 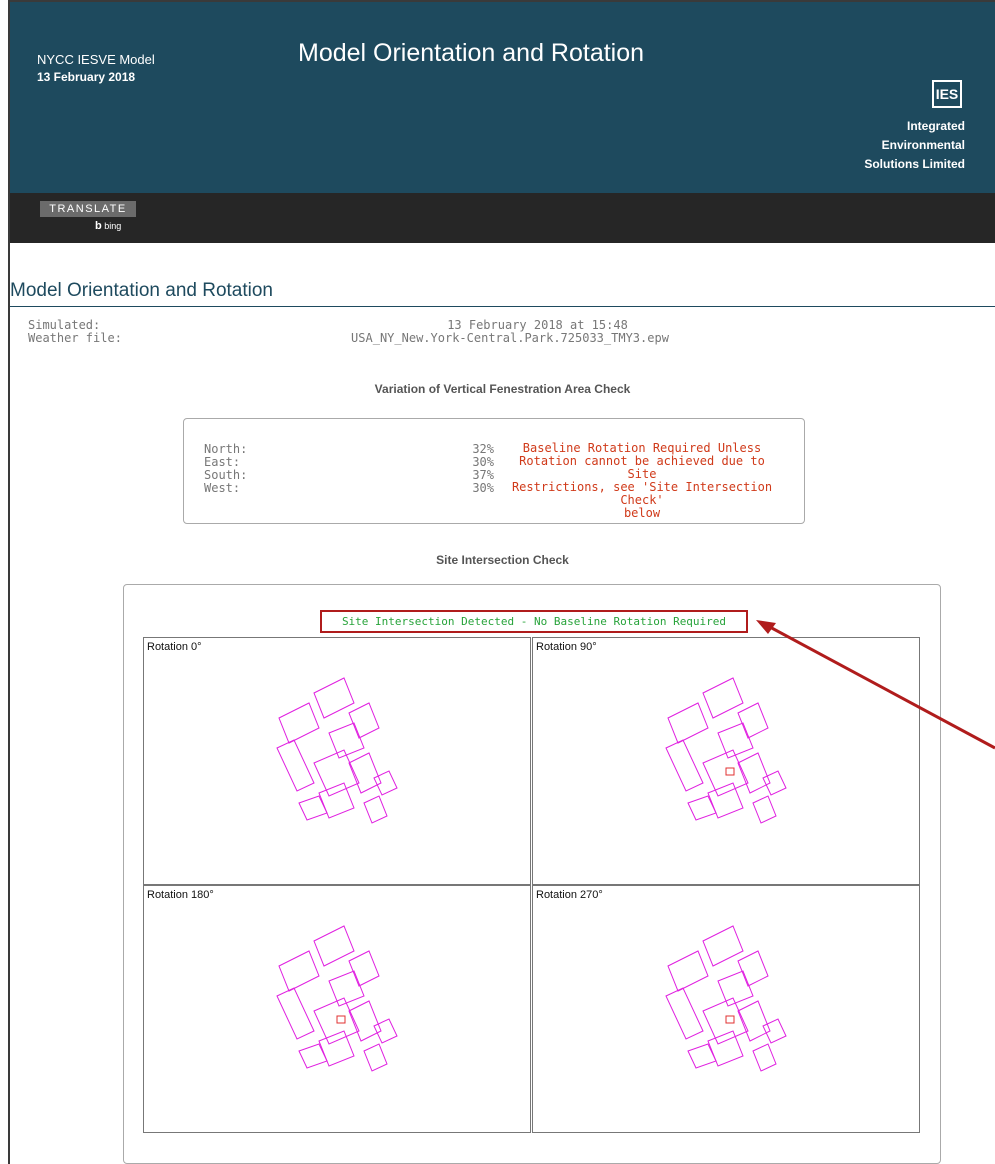 What do you see at coordinates (881, 687) in the screenshot?
I see `arrow-line` at bounding box center [881, 687].